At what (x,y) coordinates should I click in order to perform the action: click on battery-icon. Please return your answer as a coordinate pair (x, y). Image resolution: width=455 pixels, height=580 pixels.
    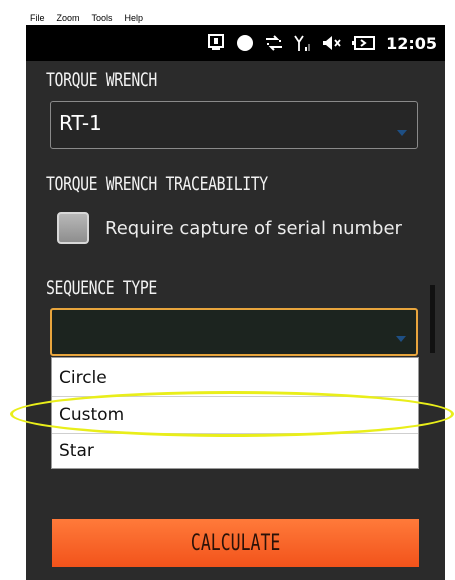
    Looking at the image, I should click on (364, 43).